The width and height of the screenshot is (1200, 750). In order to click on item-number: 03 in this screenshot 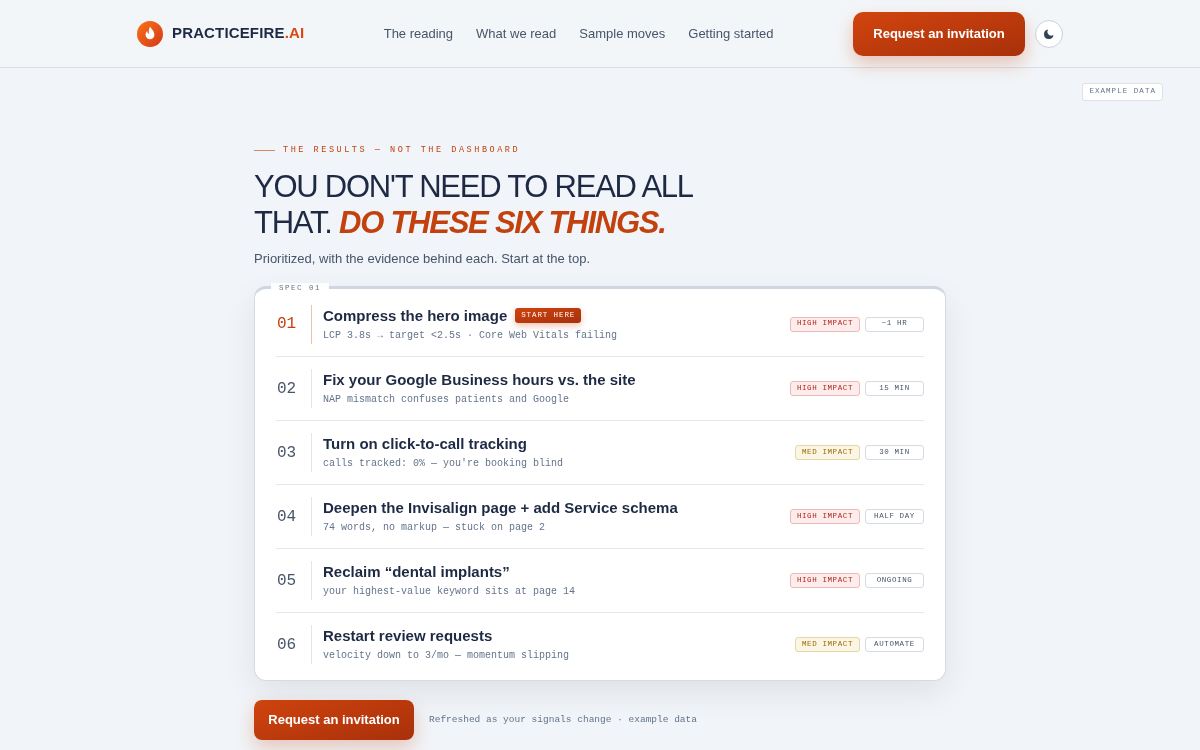, I will do `click(287, 453)`.